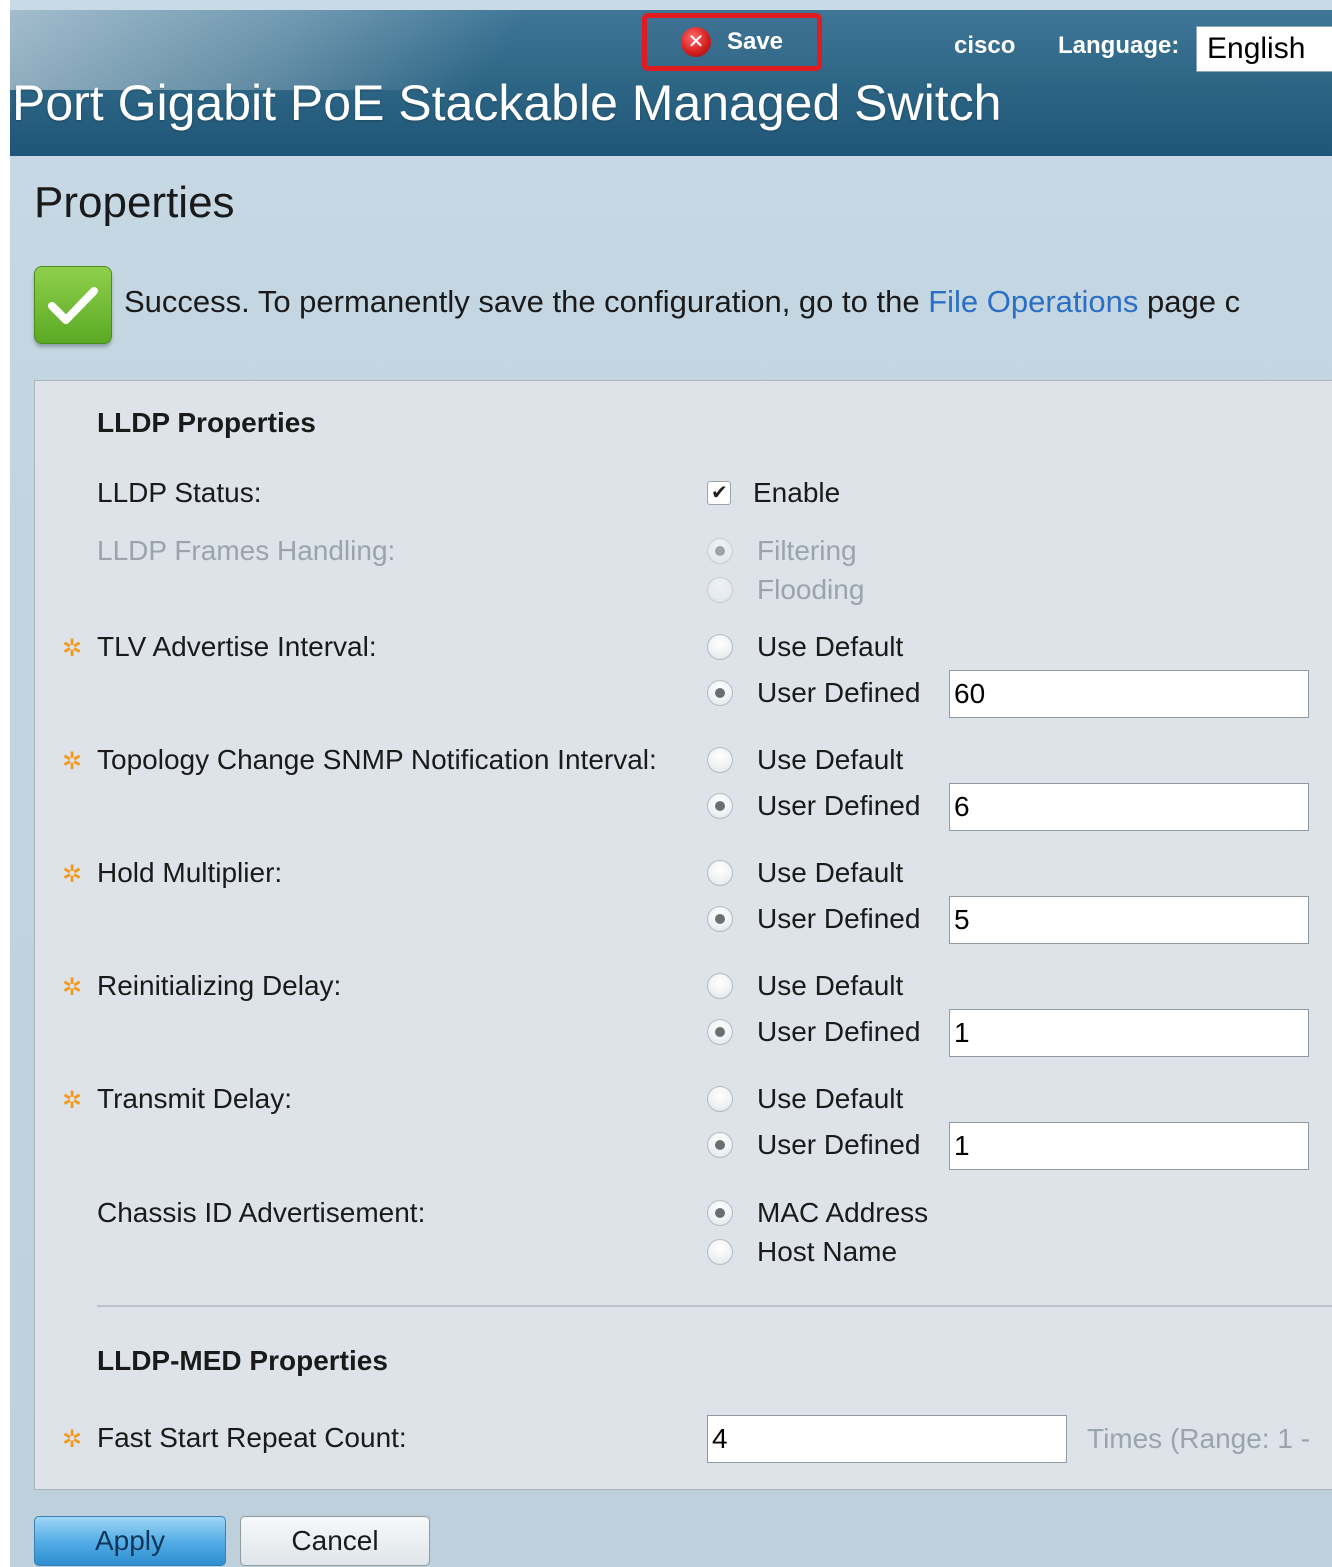 The height and width of the screenshot is (1567, 1332). What do you see at coordinates (720, 1145) in the screenshot?
I see `transmit-user-defined-radio` at bounding box center [720, 1145].